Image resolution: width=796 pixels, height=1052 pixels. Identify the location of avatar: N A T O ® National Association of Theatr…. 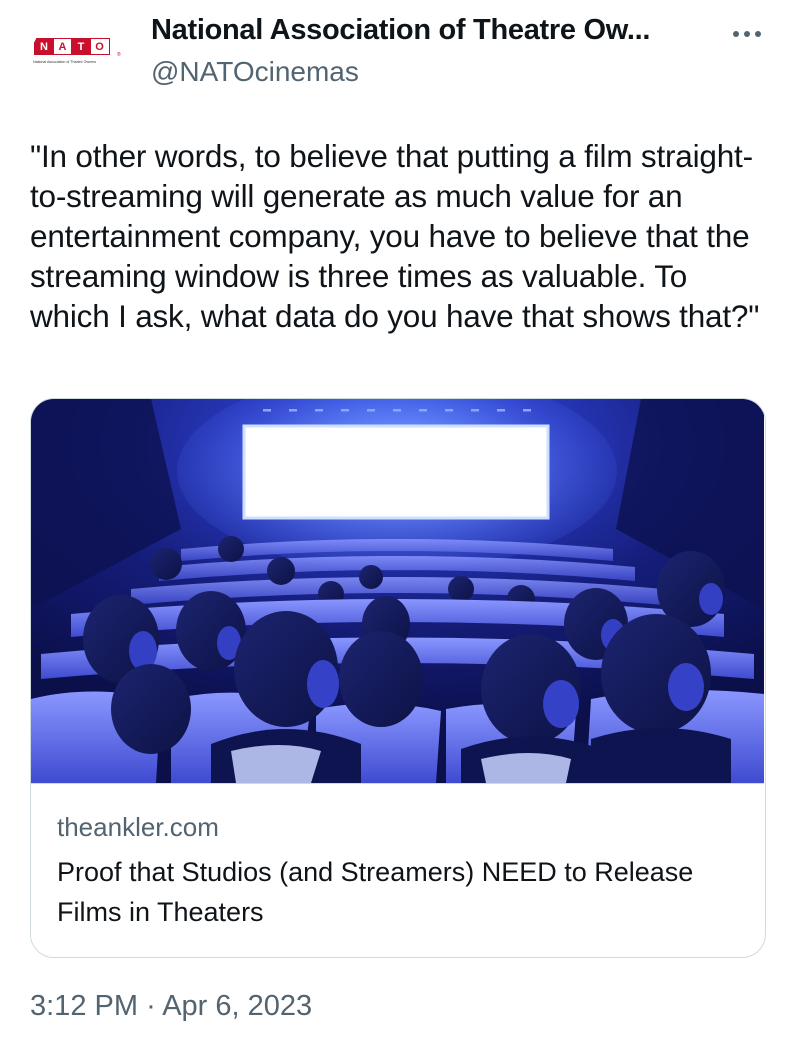
(78, 62).